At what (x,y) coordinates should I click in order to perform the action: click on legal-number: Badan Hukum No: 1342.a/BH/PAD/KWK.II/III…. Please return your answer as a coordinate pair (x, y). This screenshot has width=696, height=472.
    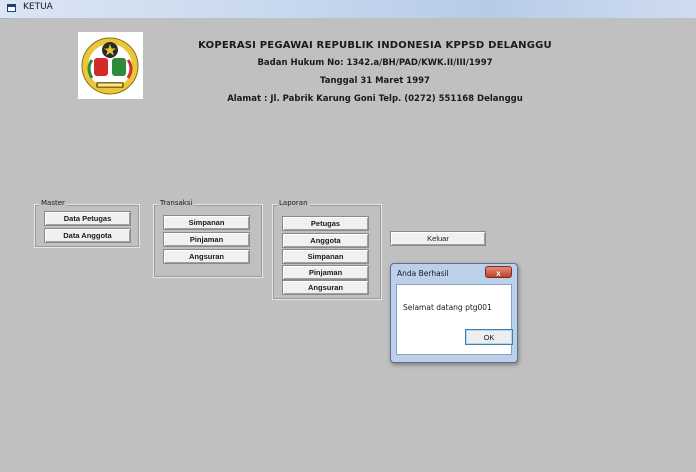
    Looking at the image, I should click on (375, 63).